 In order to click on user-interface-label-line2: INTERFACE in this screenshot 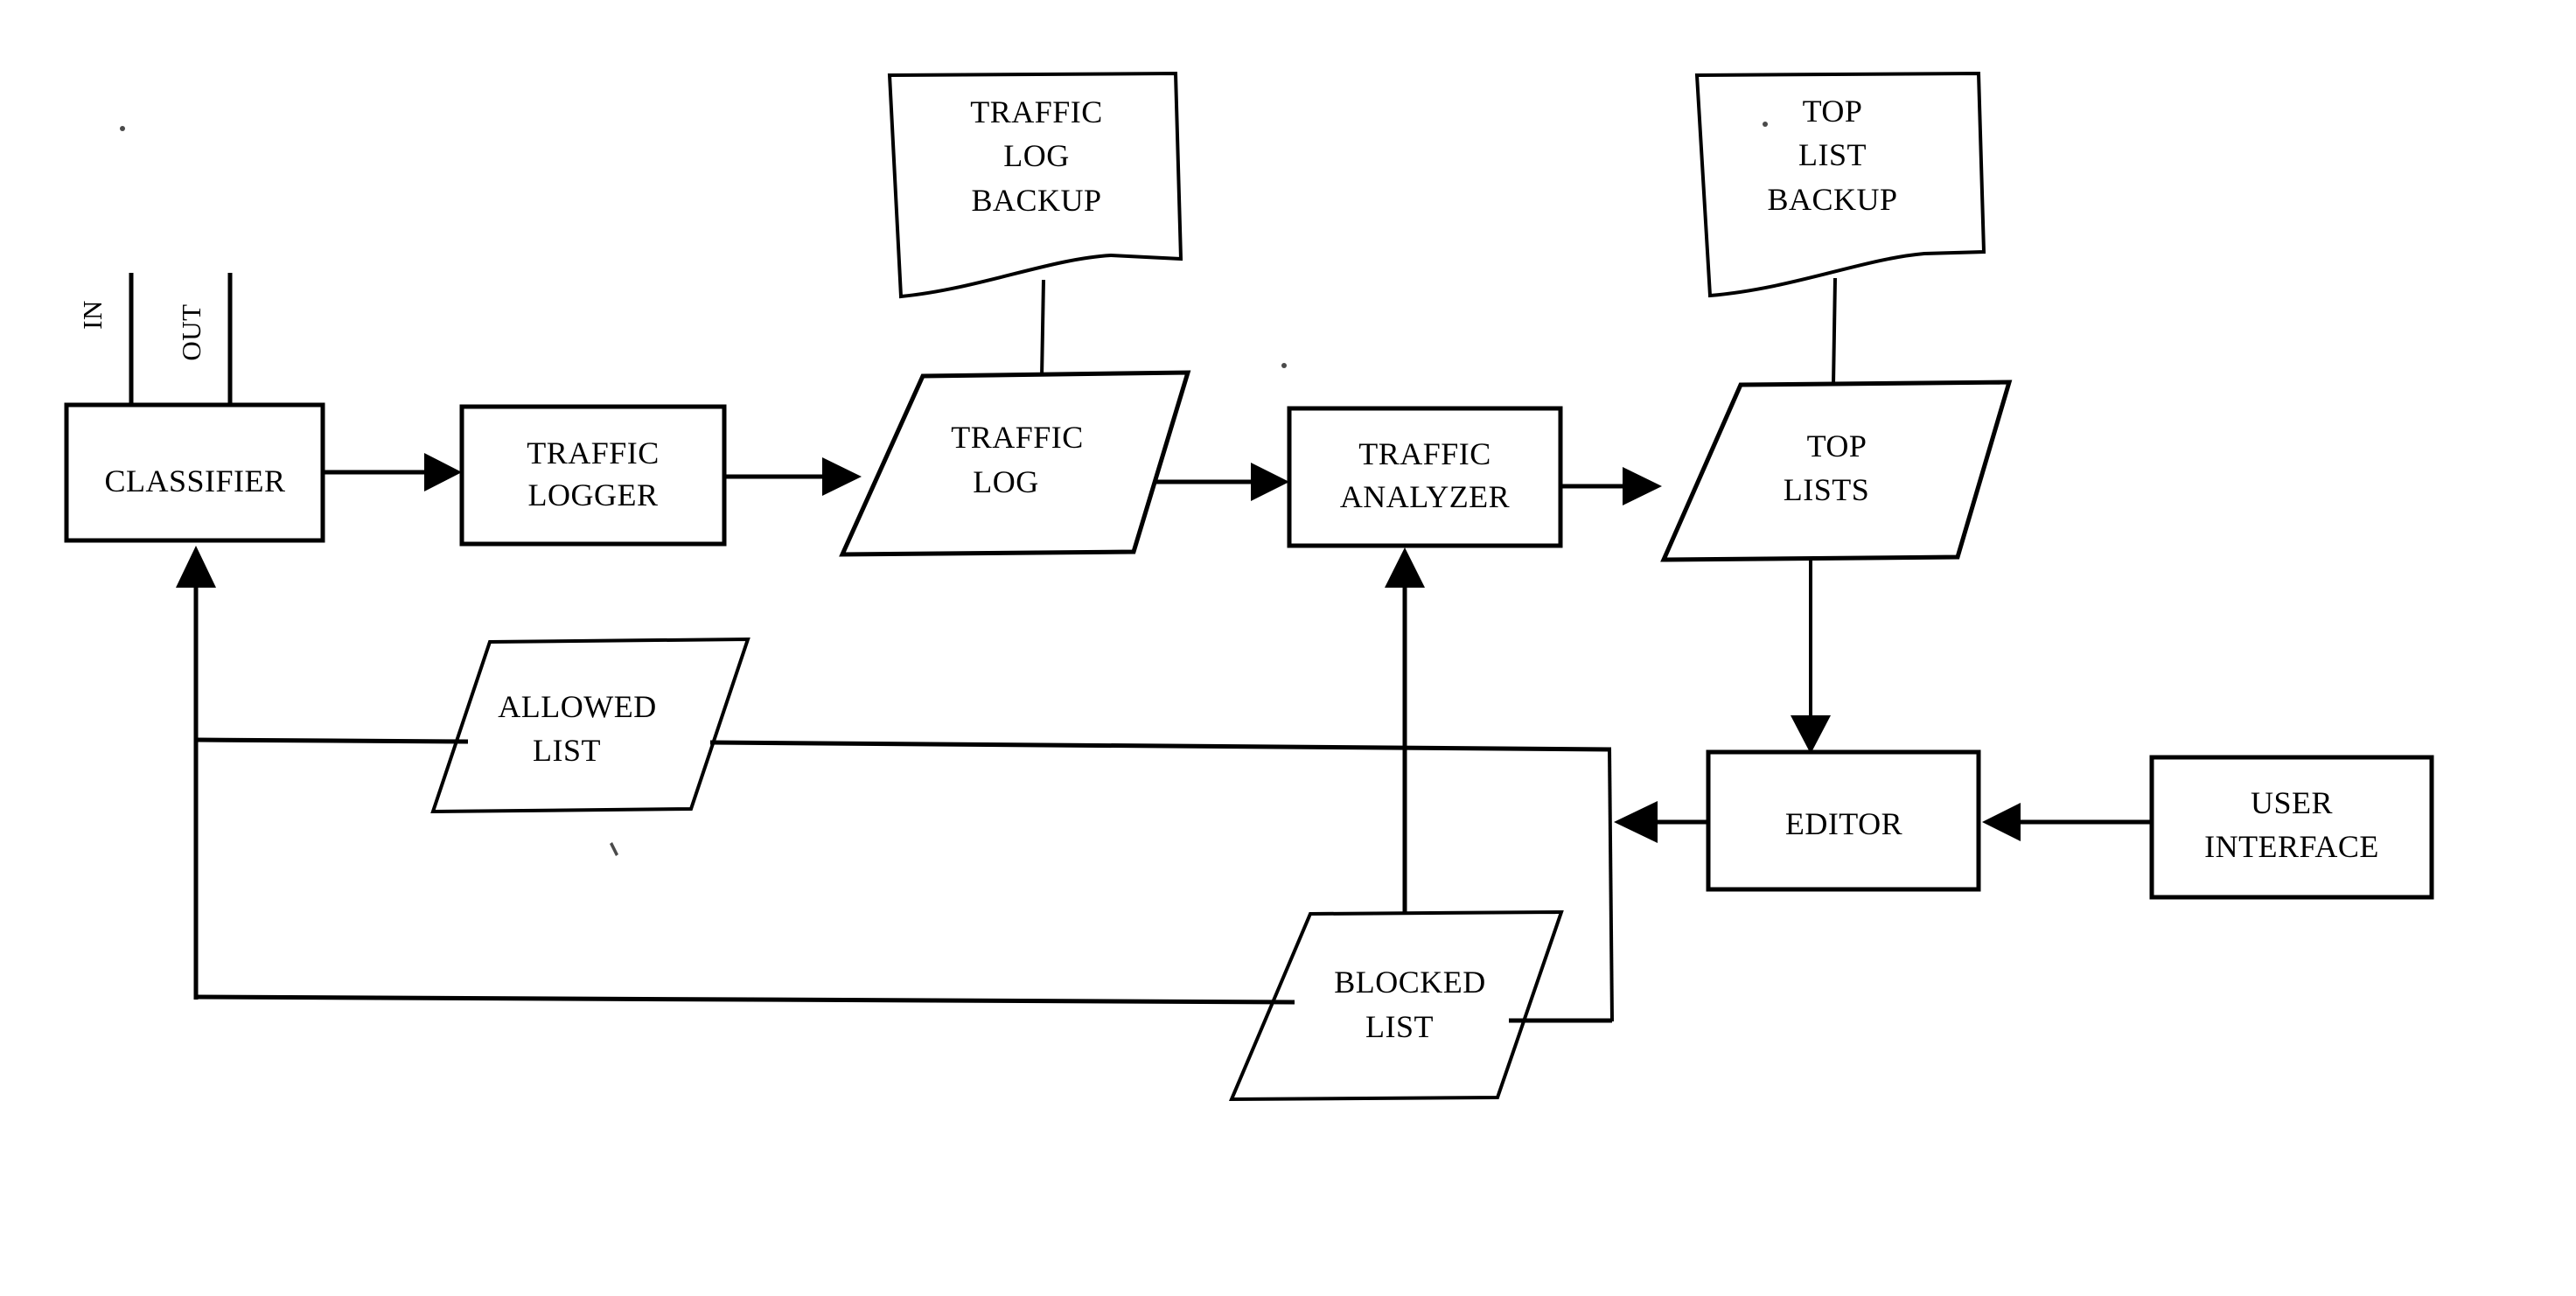, I will do `click(2291, 847)`.